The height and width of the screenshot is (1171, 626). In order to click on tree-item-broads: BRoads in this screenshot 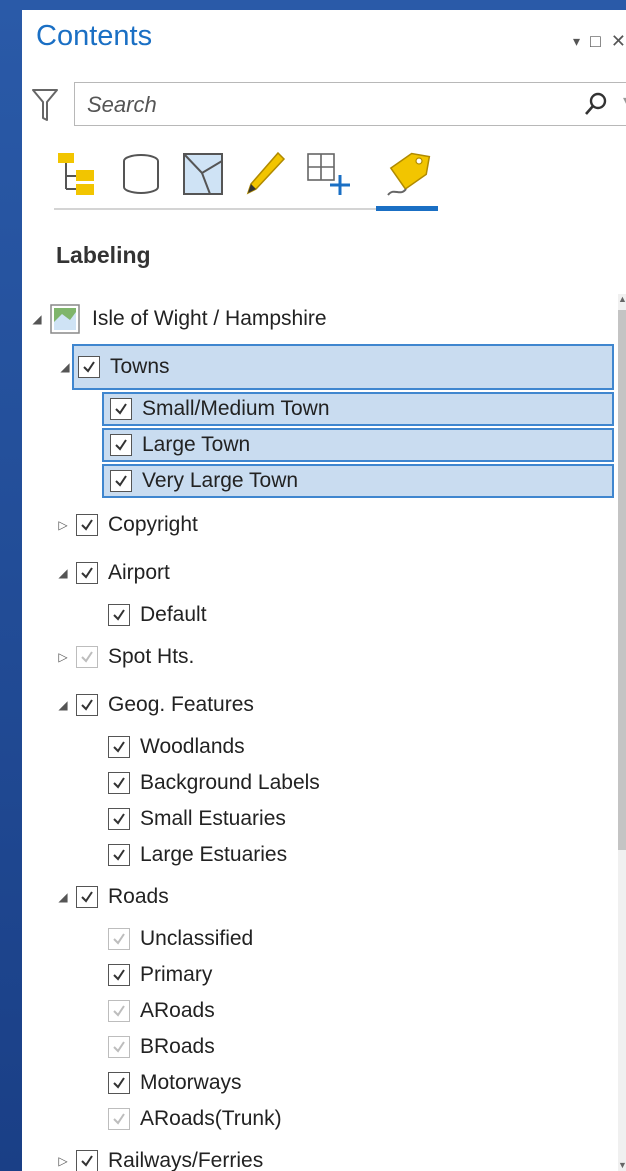, I will do `click(358, 1047)`.